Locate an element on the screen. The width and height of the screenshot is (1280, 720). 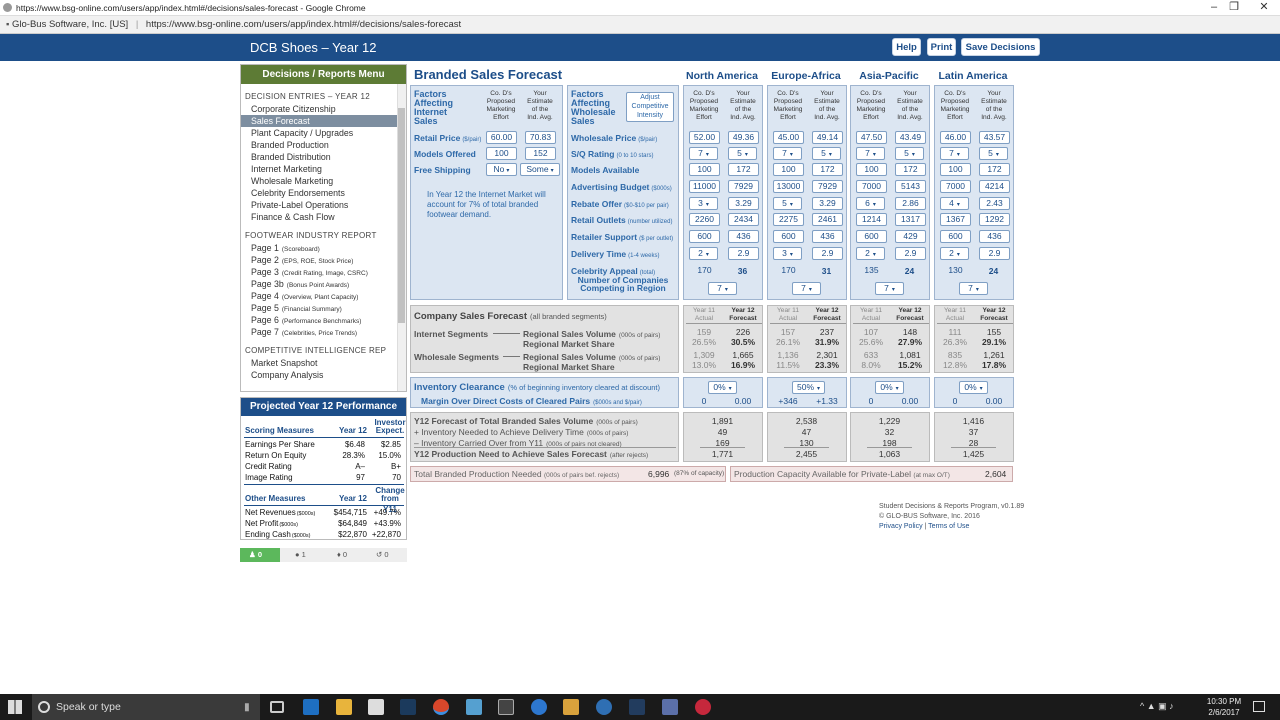
report-item: Page 5 (Financial Summary) is located at coordinates (323, 308).